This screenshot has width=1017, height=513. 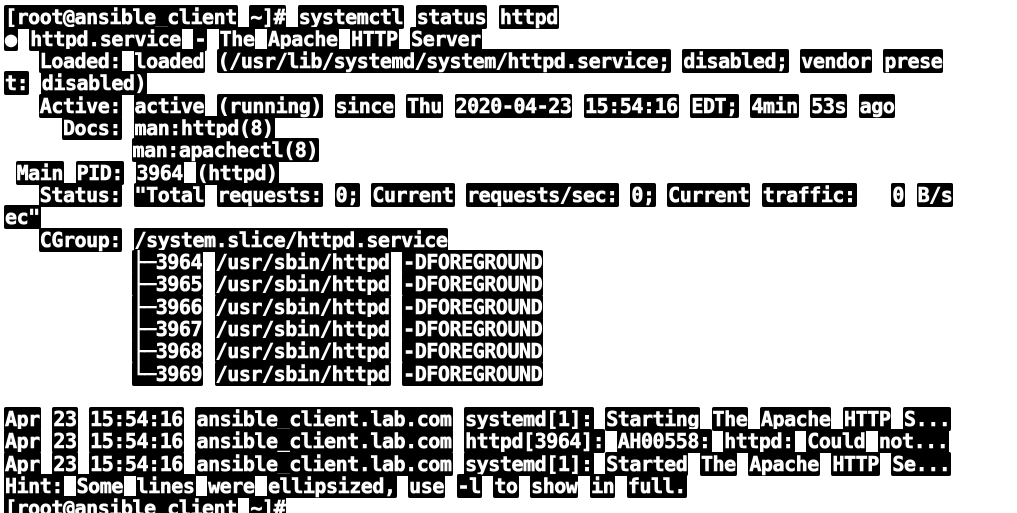 I want to click on terminal-word: 4min, so click(x=774, y=106).